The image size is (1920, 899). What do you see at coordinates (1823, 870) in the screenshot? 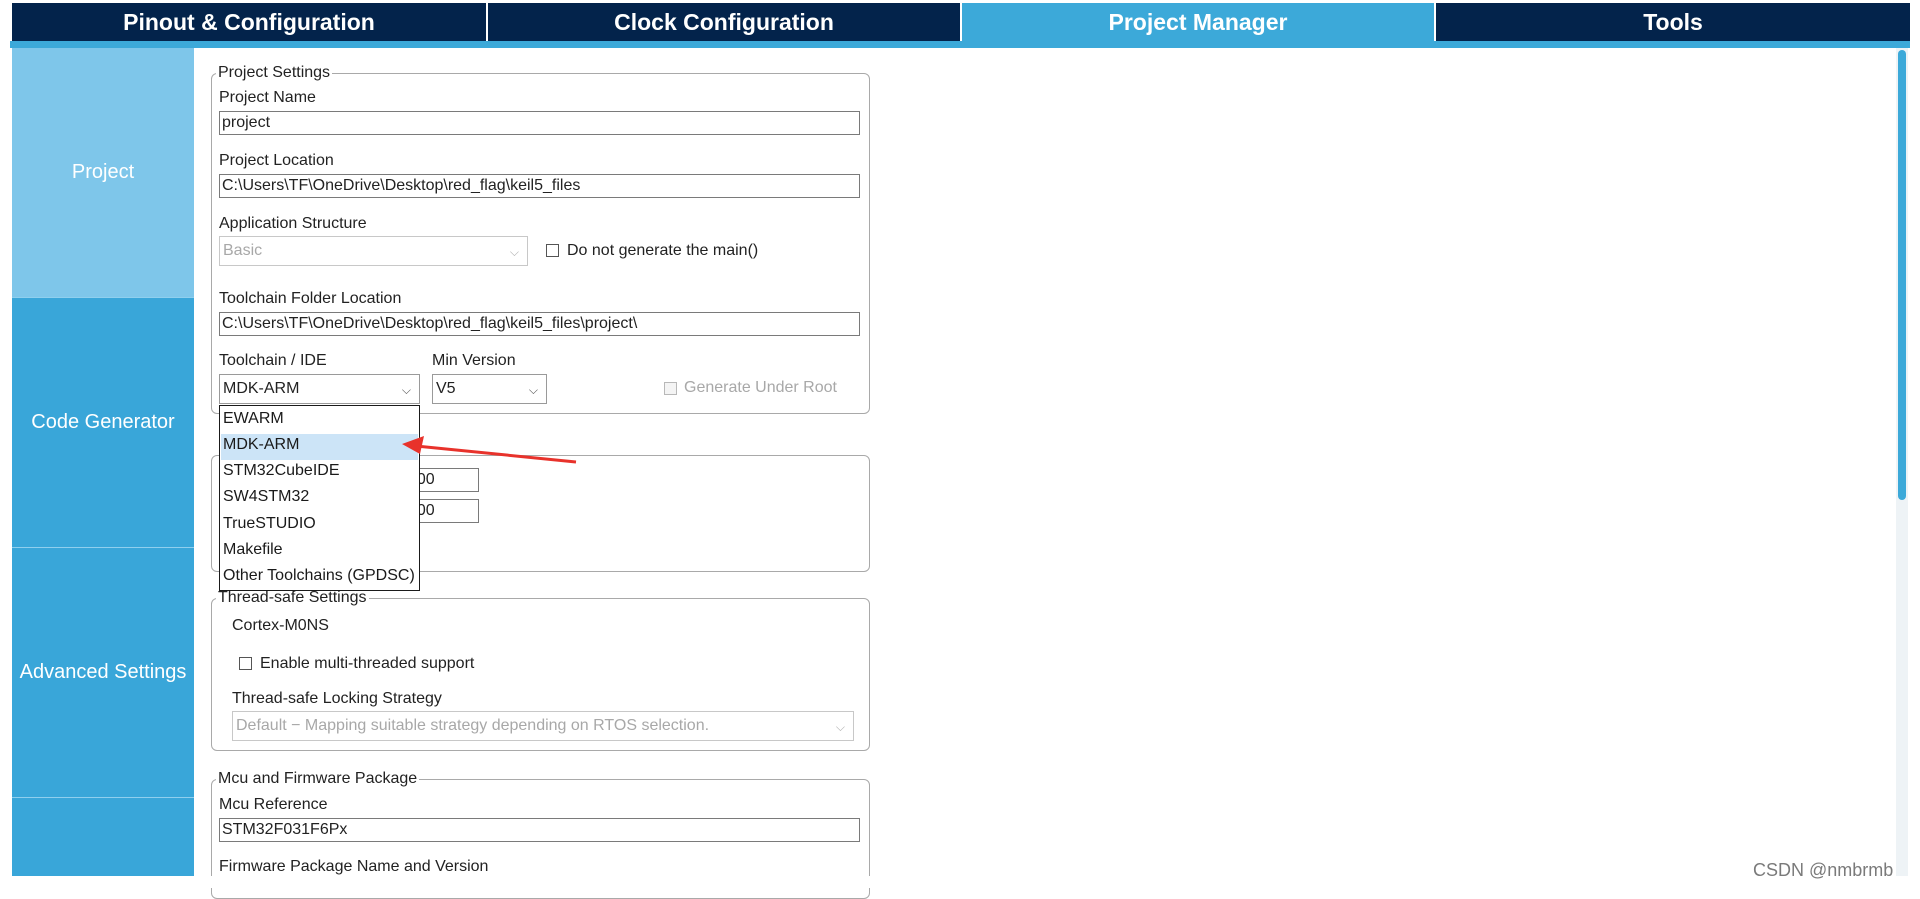
I see `watermark: CSDN @nmbrmb` at bounding box center [1823, 870].